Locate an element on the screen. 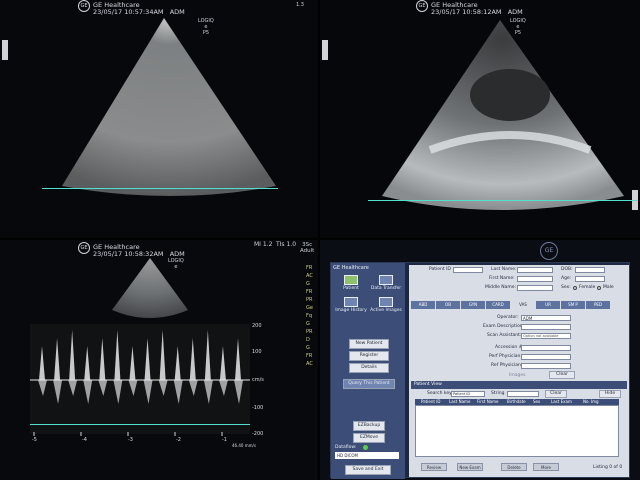  exam-category-tabs: ABD OB GYN CARD VAS UR SM P PED is located at coordinates (519, 305).